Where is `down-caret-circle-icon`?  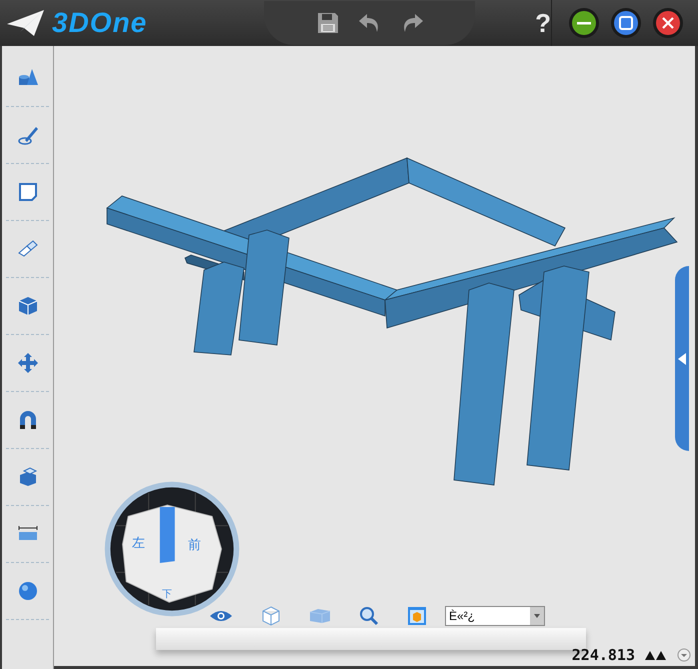
down-caret-circle-icon is located at coordinates (684, 655).